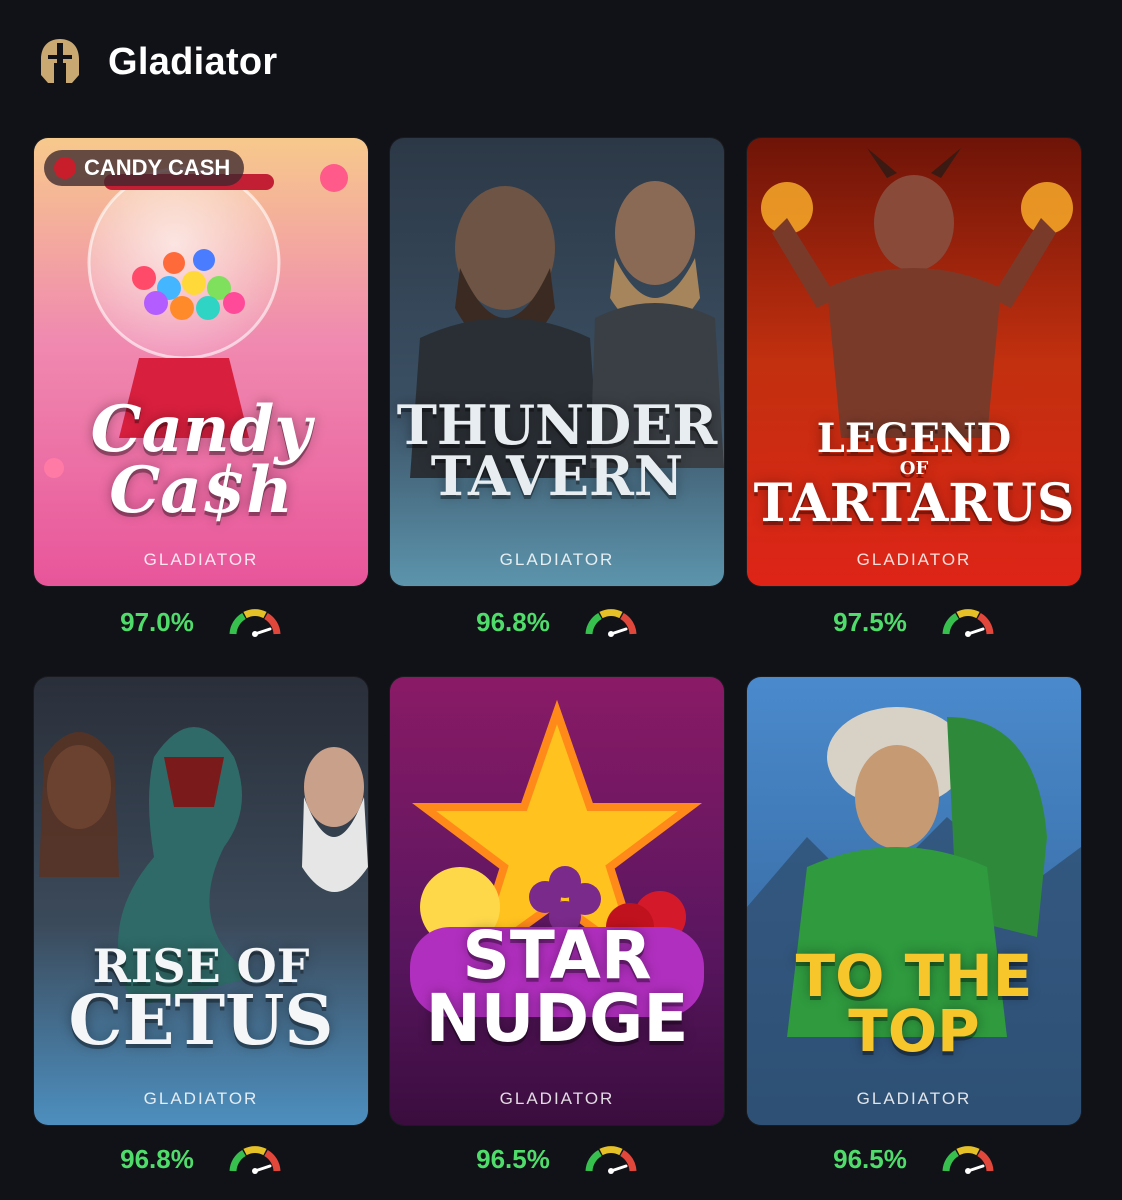  What do you see at coordinates (157, 621) in the screenshot?
I see `rtp-value: 97.0%` at bounding box center [157, 621].